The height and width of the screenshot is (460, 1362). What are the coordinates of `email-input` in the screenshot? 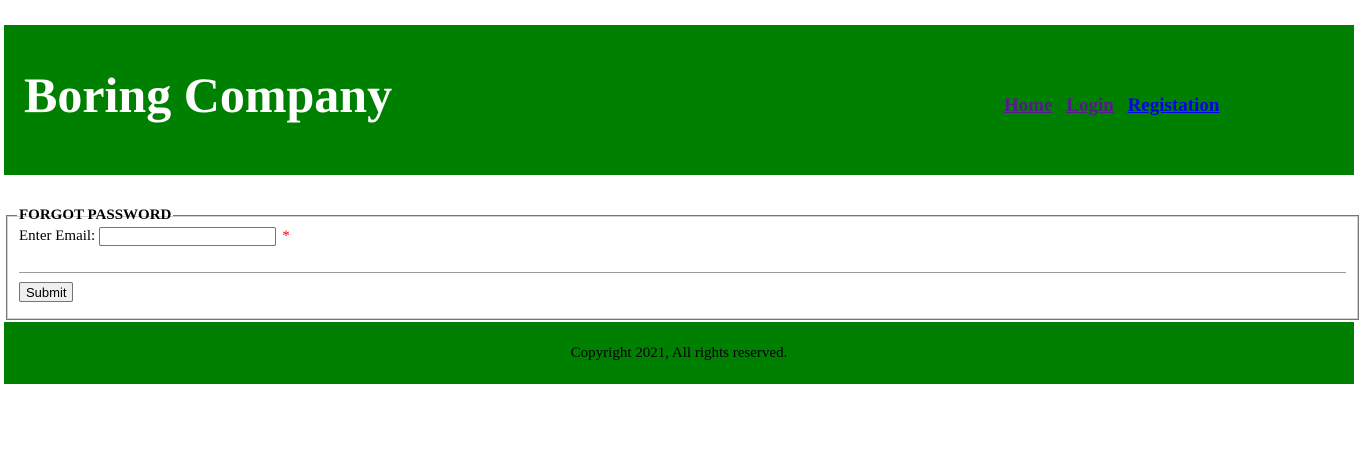 It's located at (188, 236).